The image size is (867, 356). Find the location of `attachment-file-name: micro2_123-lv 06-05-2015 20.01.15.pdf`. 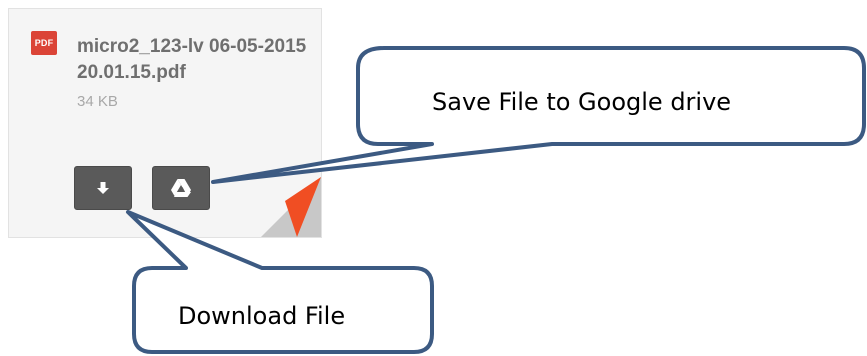

attachment-file-name: micro2_123-lv 06-05-2015 20.01.15.pdf is located at coordinates (197, 60).